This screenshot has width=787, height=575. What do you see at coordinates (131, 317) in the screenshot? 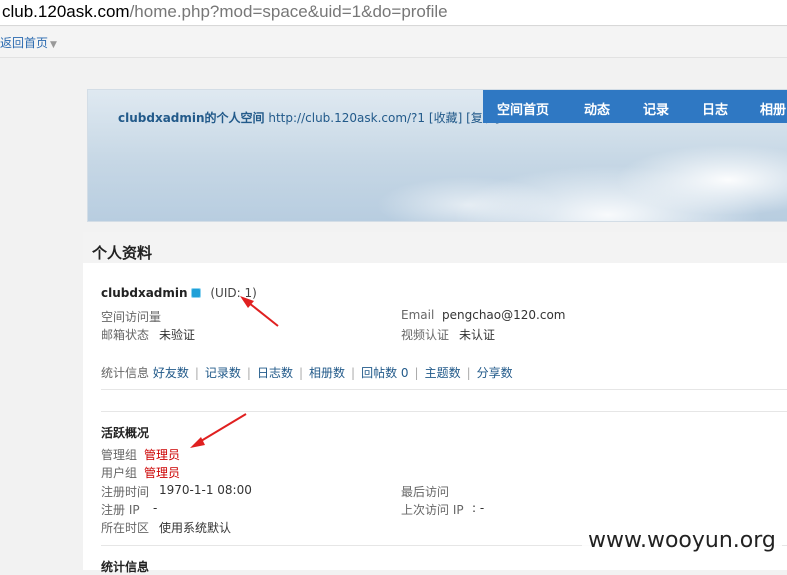
I see `visits-label: 空间访问量` at bounding box center [131, 317].